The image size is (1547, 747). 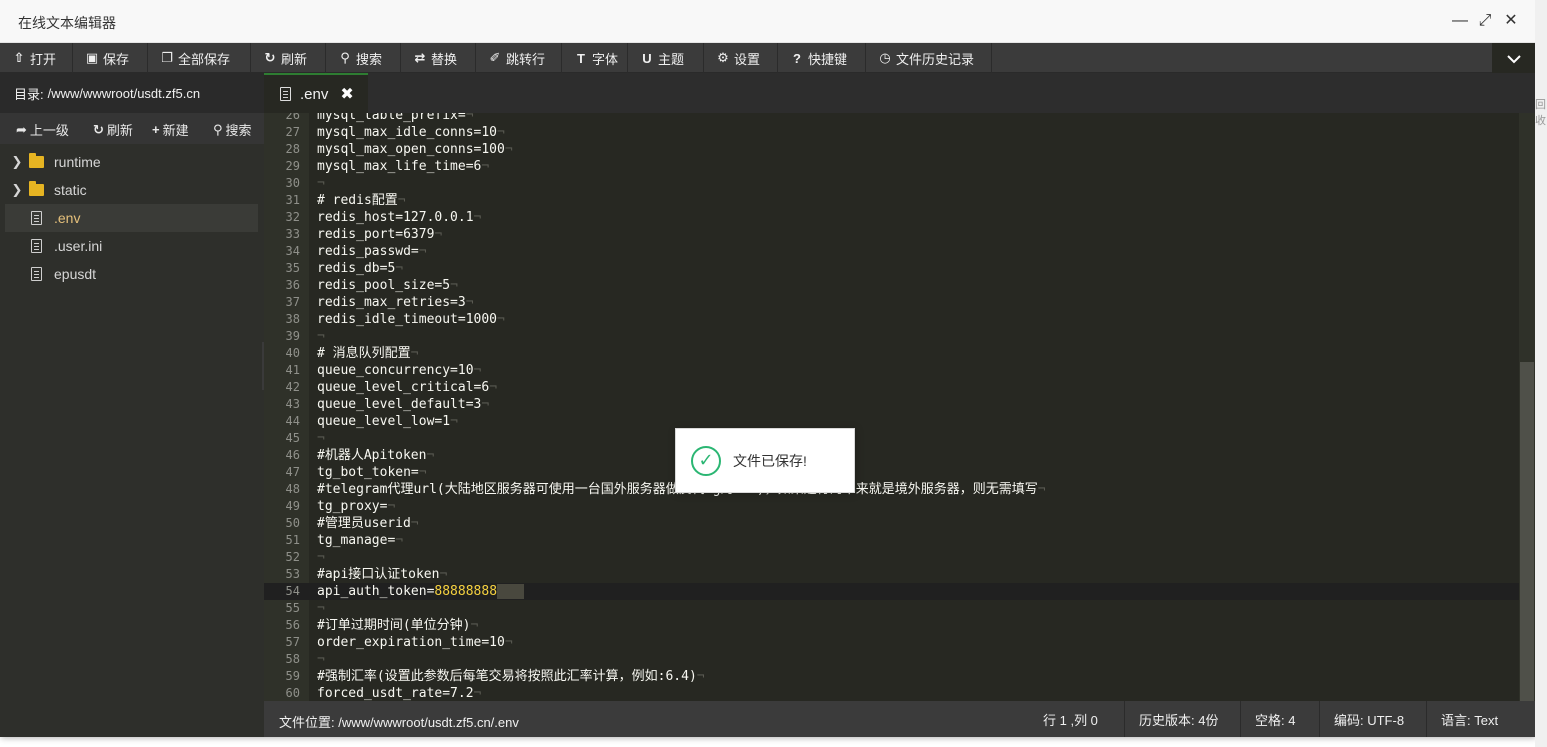 I want to click on directory-label: 目录:, so click(x=29, y=94).